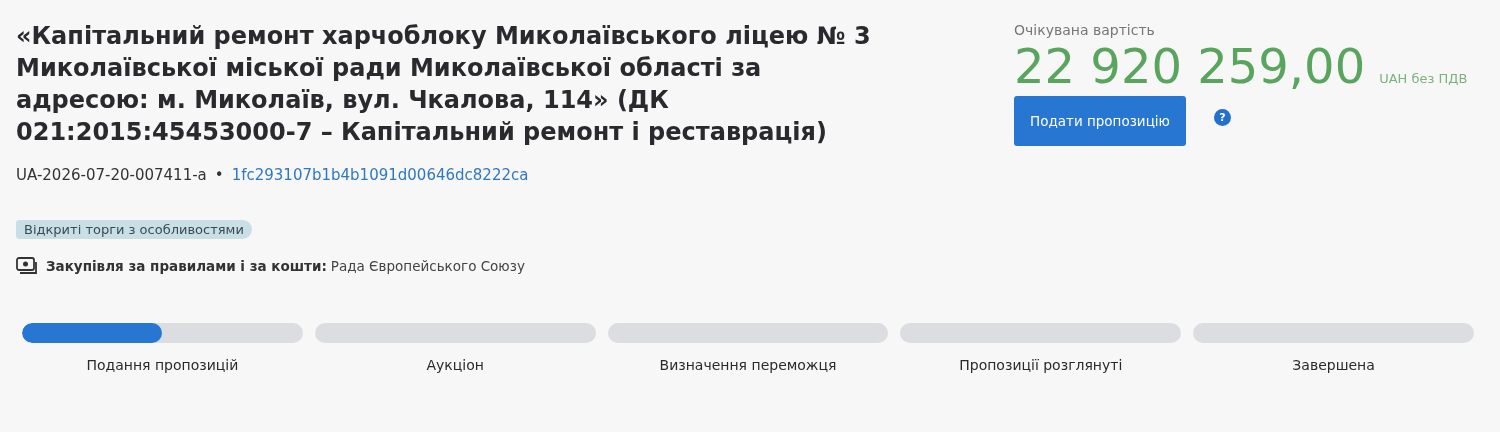 This screenshot has height=432, width=1500. I want to click on price-label: Очікувана вартість, so click(1085, 30).